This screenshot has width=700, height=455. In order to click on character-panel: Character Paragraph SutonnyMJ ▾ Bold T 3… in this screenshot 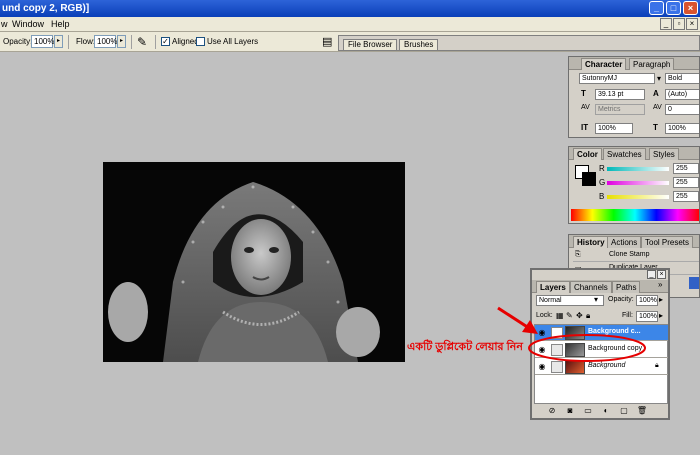, I will do `click(634, 97)`.